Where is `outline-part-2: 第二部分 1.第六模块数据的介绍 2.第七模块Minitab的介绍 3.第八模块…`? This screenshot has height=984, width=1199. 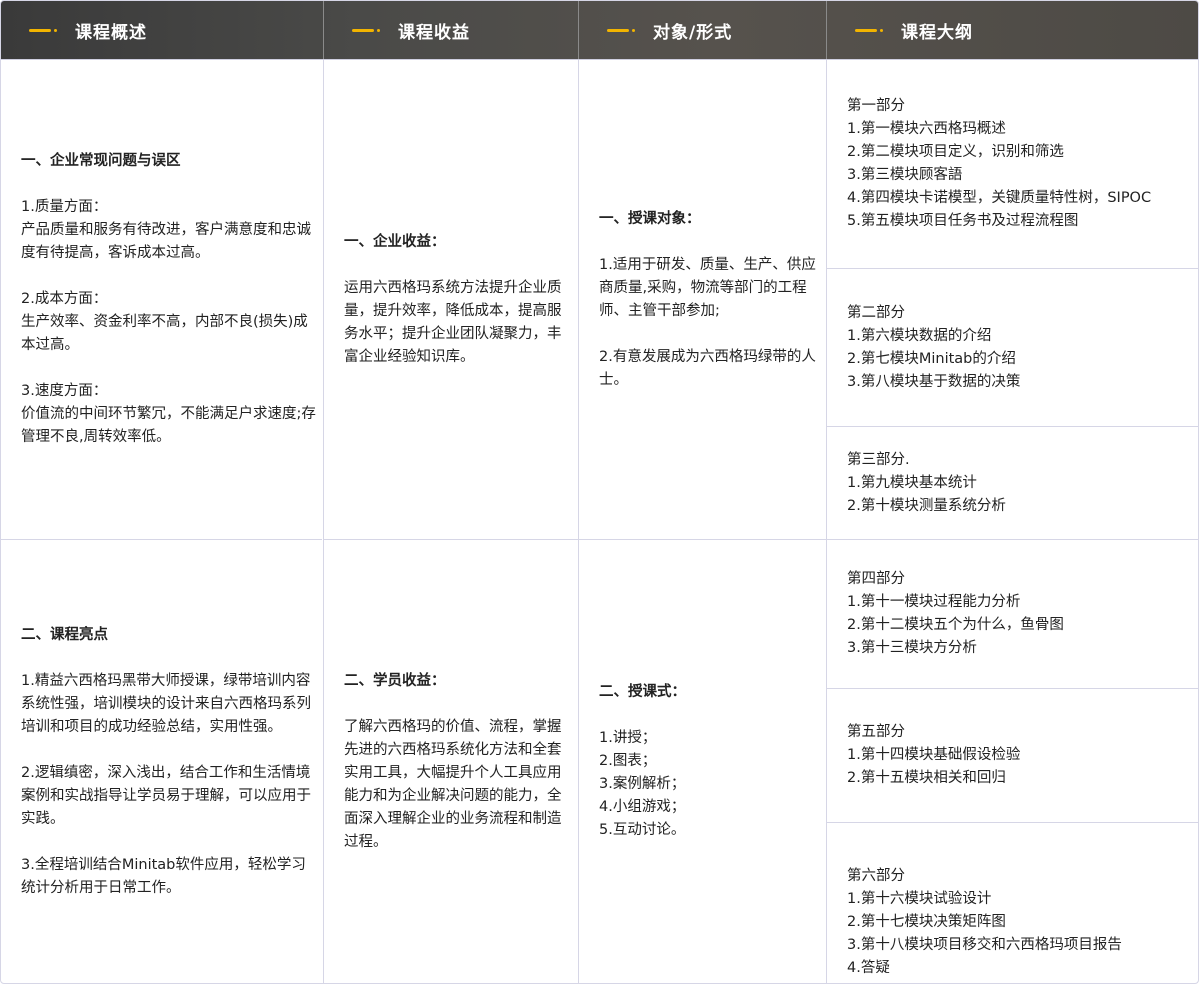 outline-part-2: 第二部分 1.第六模块数据的介绍 2.第七模块Minitab的介绍 3.第八模块… is located at coordinates (1012, 348).